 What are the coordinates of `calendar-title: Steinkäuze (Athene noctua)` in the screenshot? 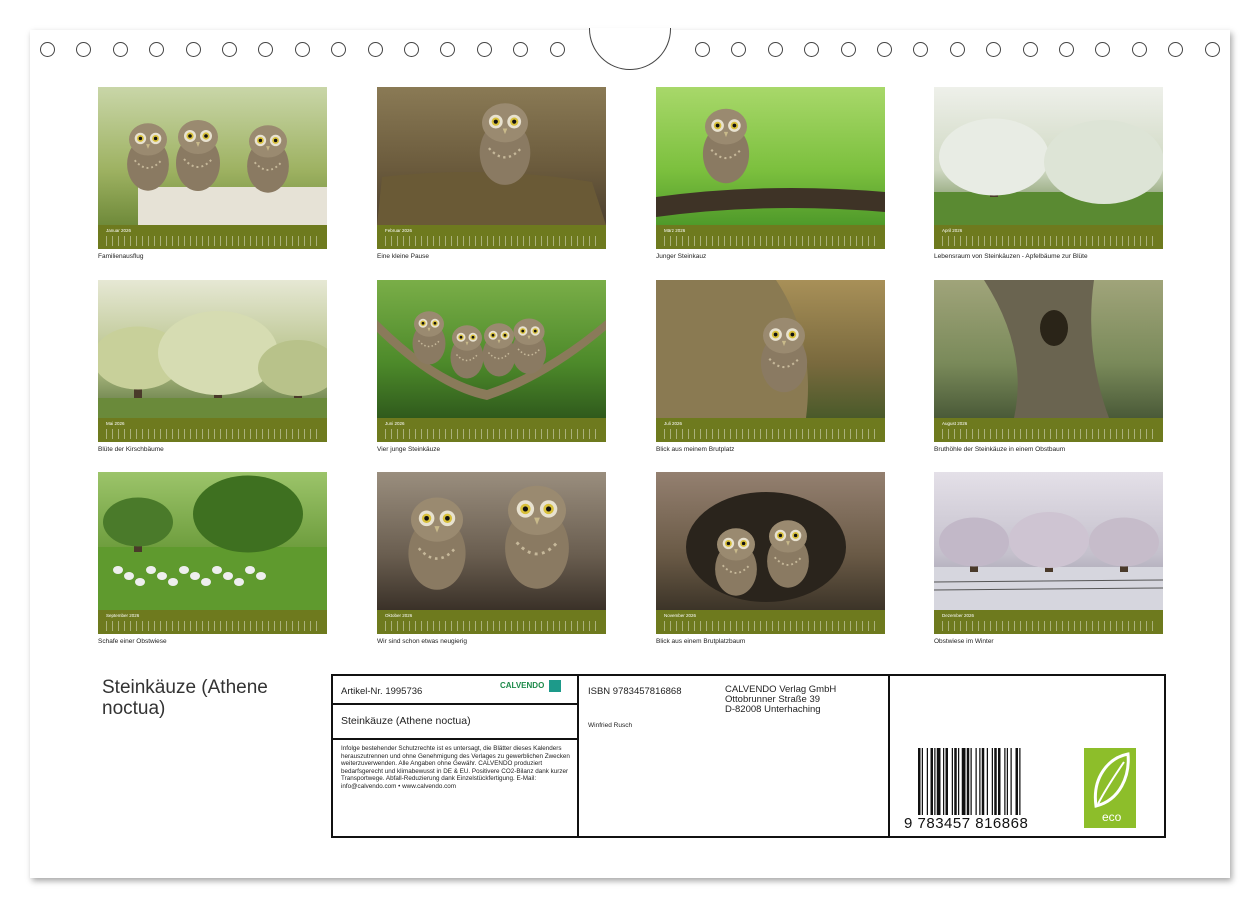 It's located at (185, 698).